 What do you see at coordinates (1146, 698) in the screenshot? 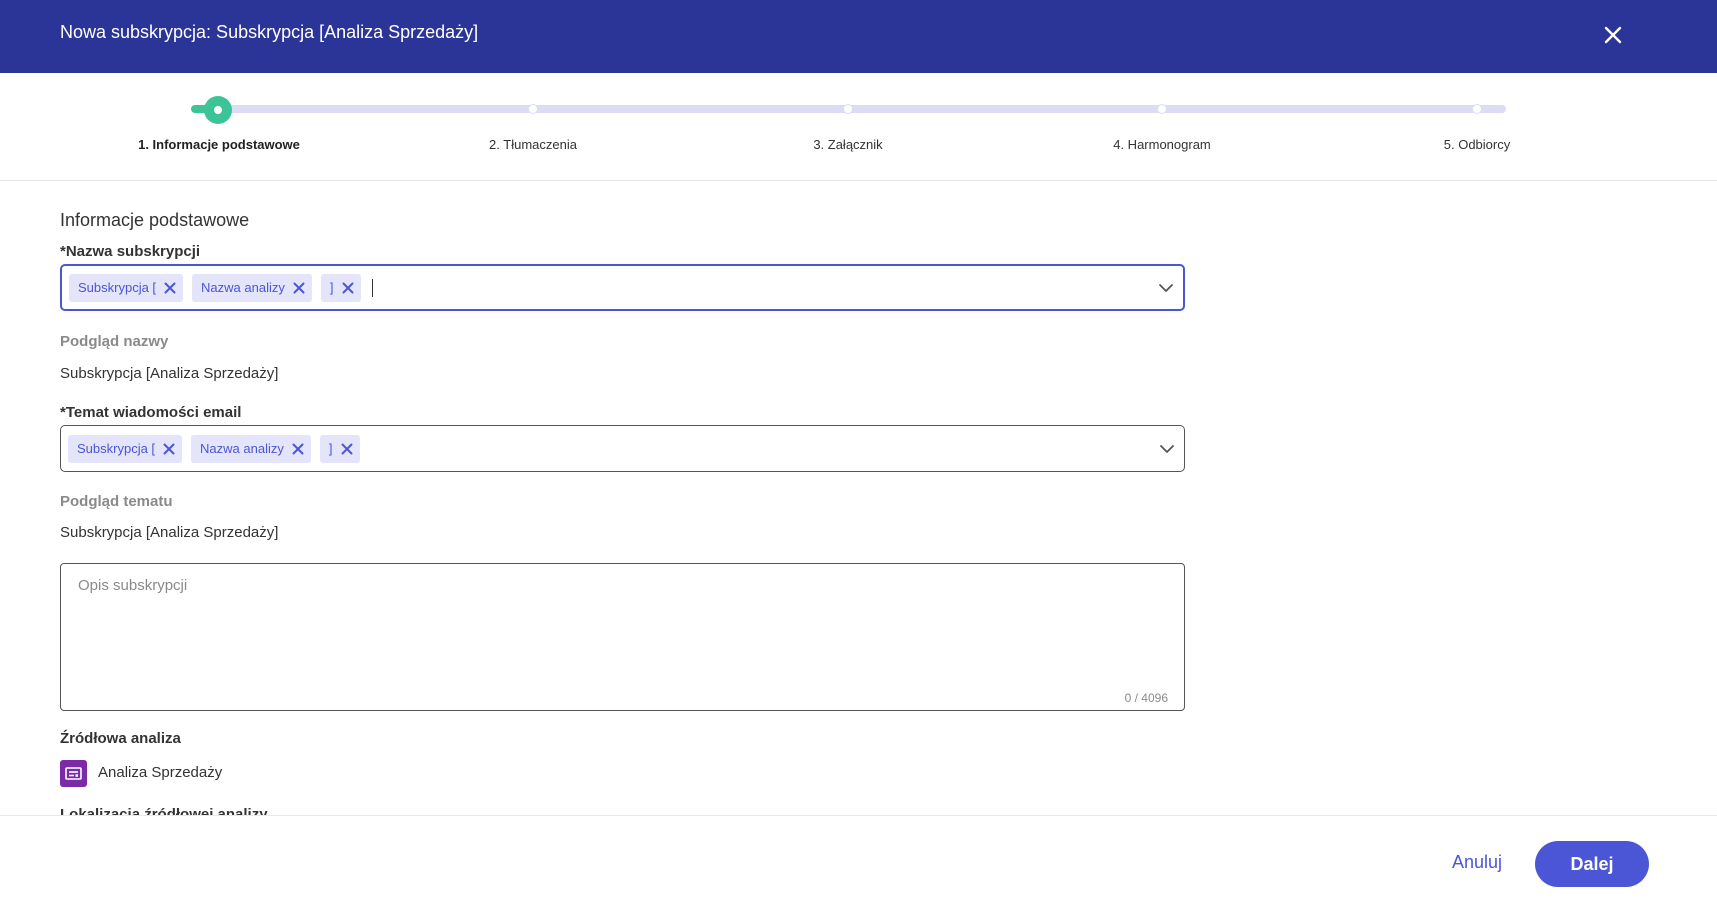
I see `character-counter: 0 / 4096` at bounding box center [1146, 698].